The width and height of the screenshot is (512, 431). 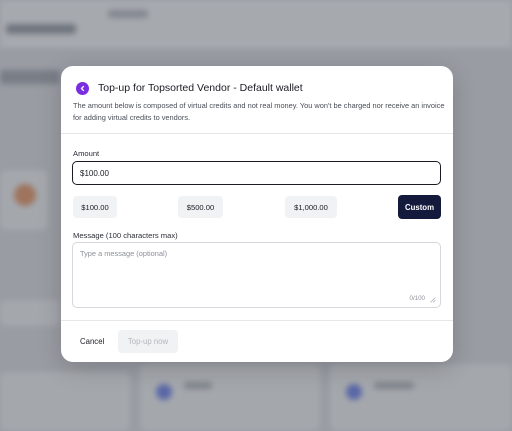 What do you see at coordinates (417, 298) in the screenshot?
I see `character-counter: 0/100` at bounding box center [417, 298].